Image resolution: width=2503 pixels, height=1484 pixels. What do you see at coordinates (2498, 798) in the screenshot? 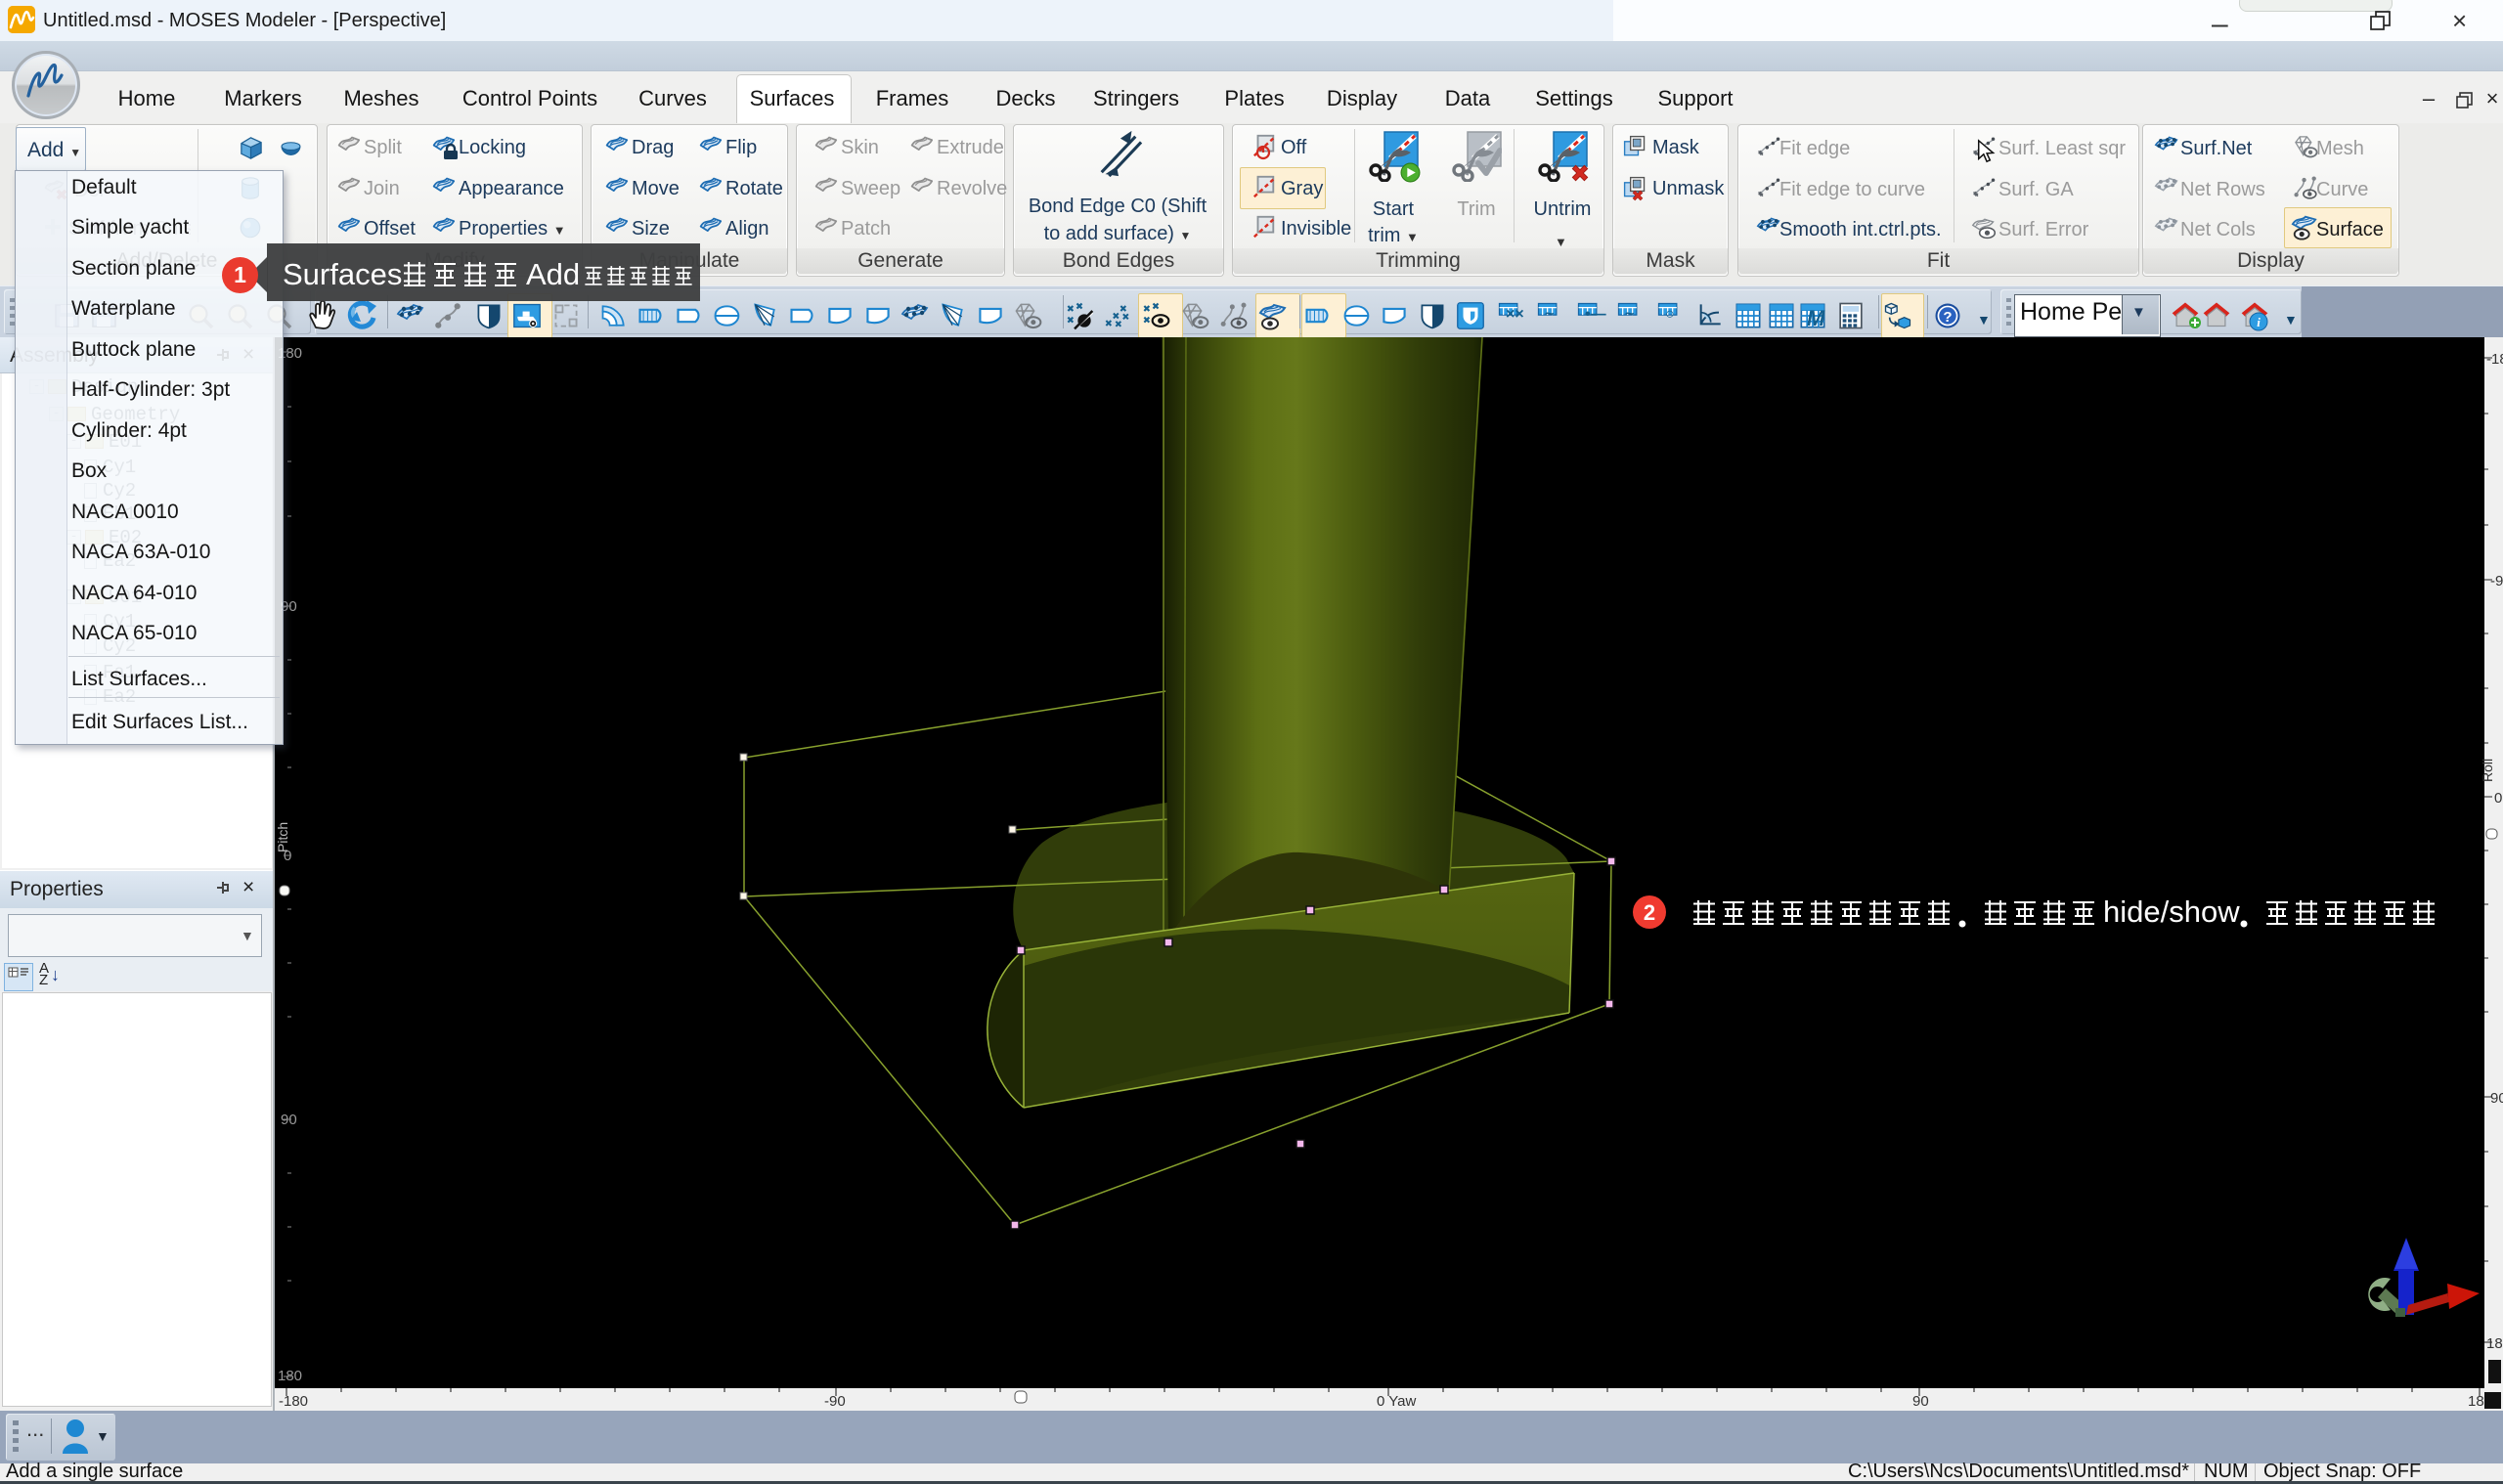
I see `svg-text: 0` at bounding box center [2498, 798].